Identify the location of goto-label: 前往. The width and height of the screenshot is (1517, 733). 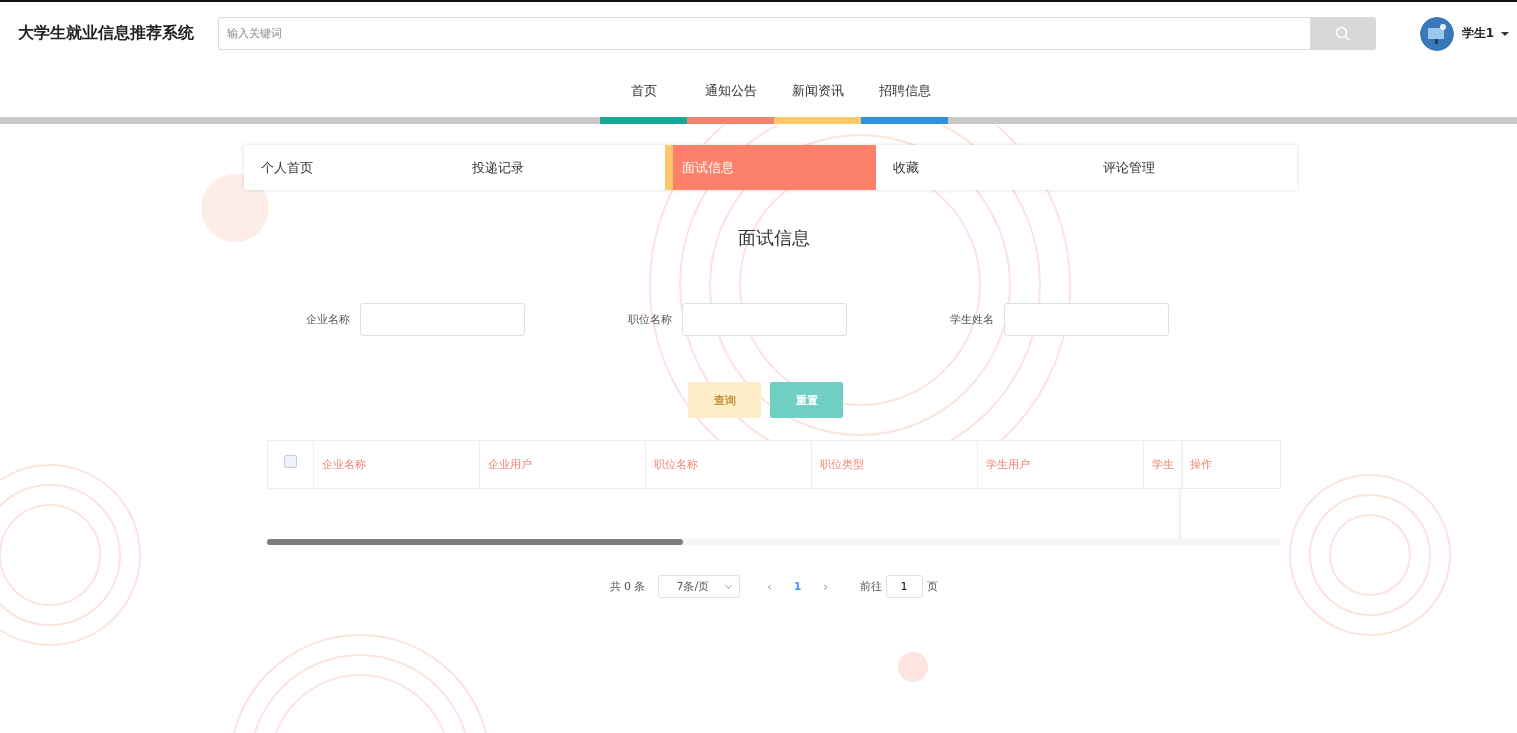
(870, 586).